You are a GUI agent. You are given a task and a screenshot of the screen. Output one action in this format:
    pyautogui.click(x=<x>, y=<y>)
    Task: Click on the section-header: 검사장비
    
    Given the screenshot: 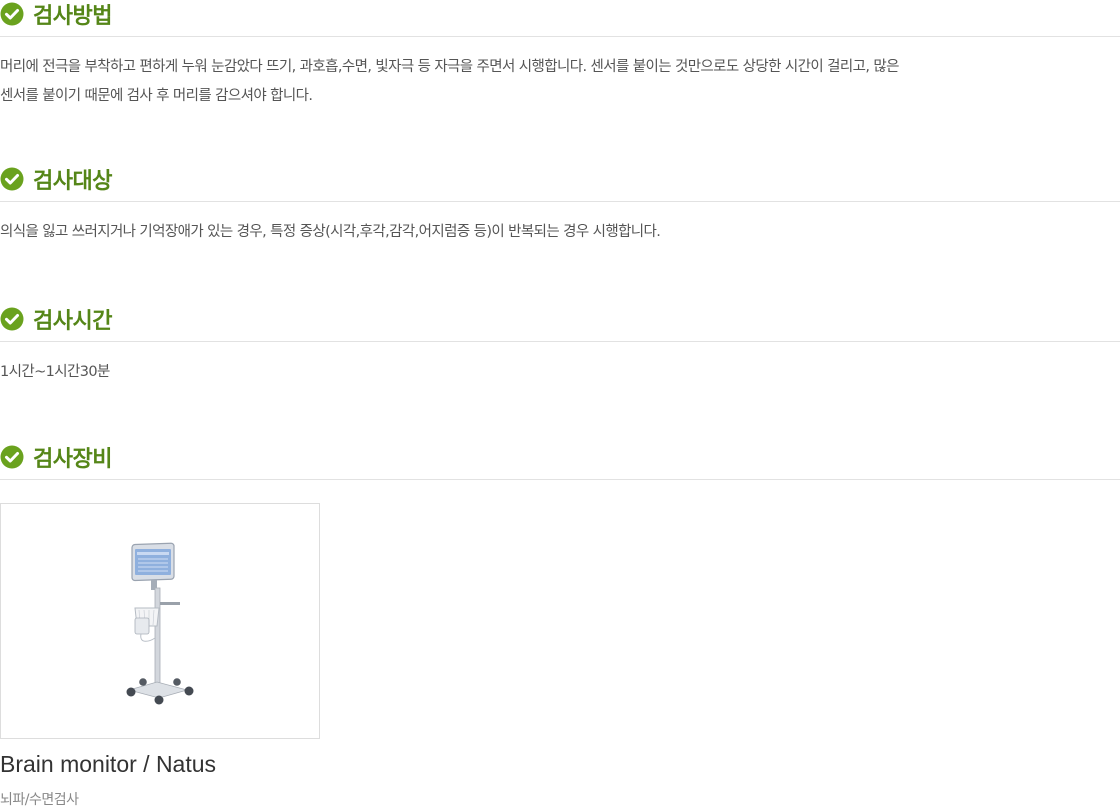 What is the action you would take?
    pyautogui.click(x=560, y=461)
    